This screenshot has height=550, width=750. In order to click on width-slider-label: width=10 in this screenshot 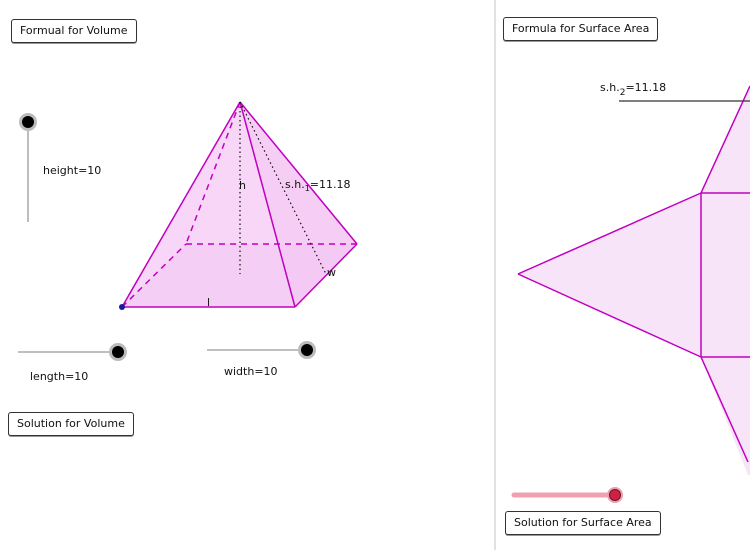, I will do `click(251, 371)`.